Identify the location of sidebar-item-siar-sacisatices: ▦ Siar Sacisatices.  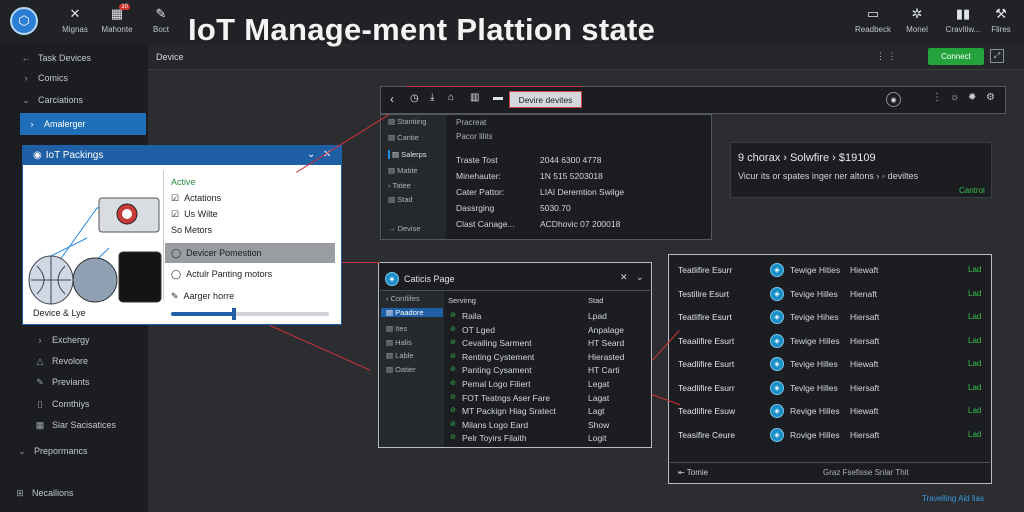
(74, 425).